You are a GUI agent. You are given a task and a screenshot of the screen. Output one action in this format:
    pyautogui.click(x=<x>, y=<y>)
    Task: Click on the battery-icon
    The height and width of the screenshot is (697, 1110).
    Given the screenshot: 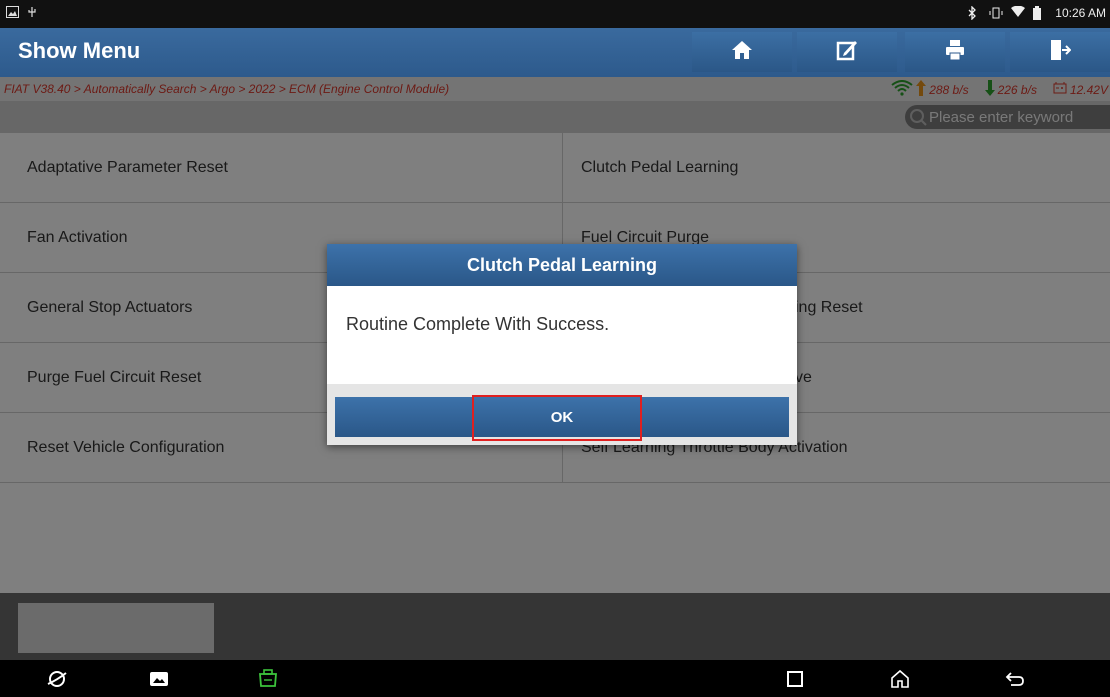 What is the action you would take?
    pyautogui.click(x=1040, y=13)
    